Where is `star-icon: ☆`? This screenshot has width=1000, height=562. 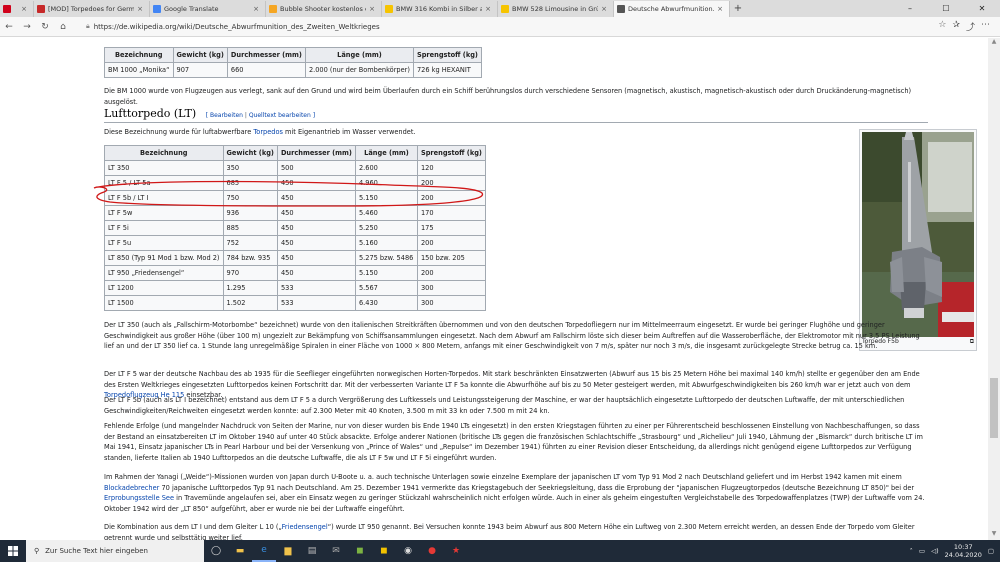
star-icon: ☆ is located at coordinates (942, 26).